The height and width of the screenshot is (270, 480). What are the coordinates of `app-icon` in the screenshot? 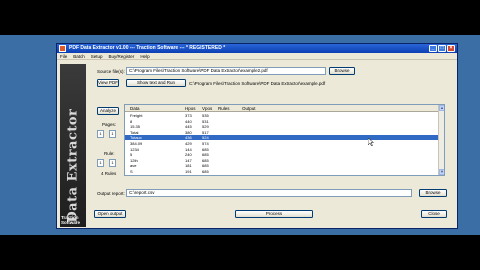 It's located at (62, 48).